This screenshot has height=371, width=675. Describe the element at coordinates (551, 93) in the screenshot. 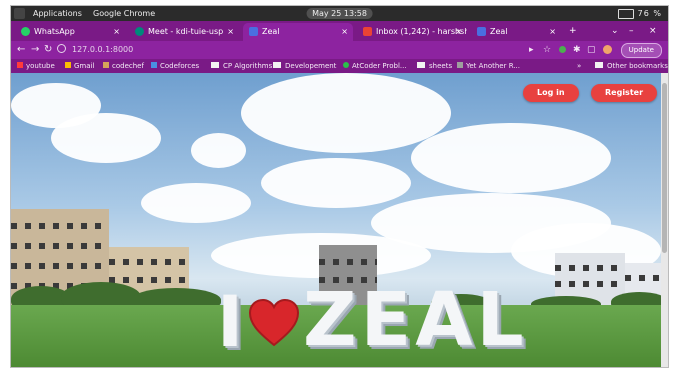

I see `login-button: Log in` at that location.